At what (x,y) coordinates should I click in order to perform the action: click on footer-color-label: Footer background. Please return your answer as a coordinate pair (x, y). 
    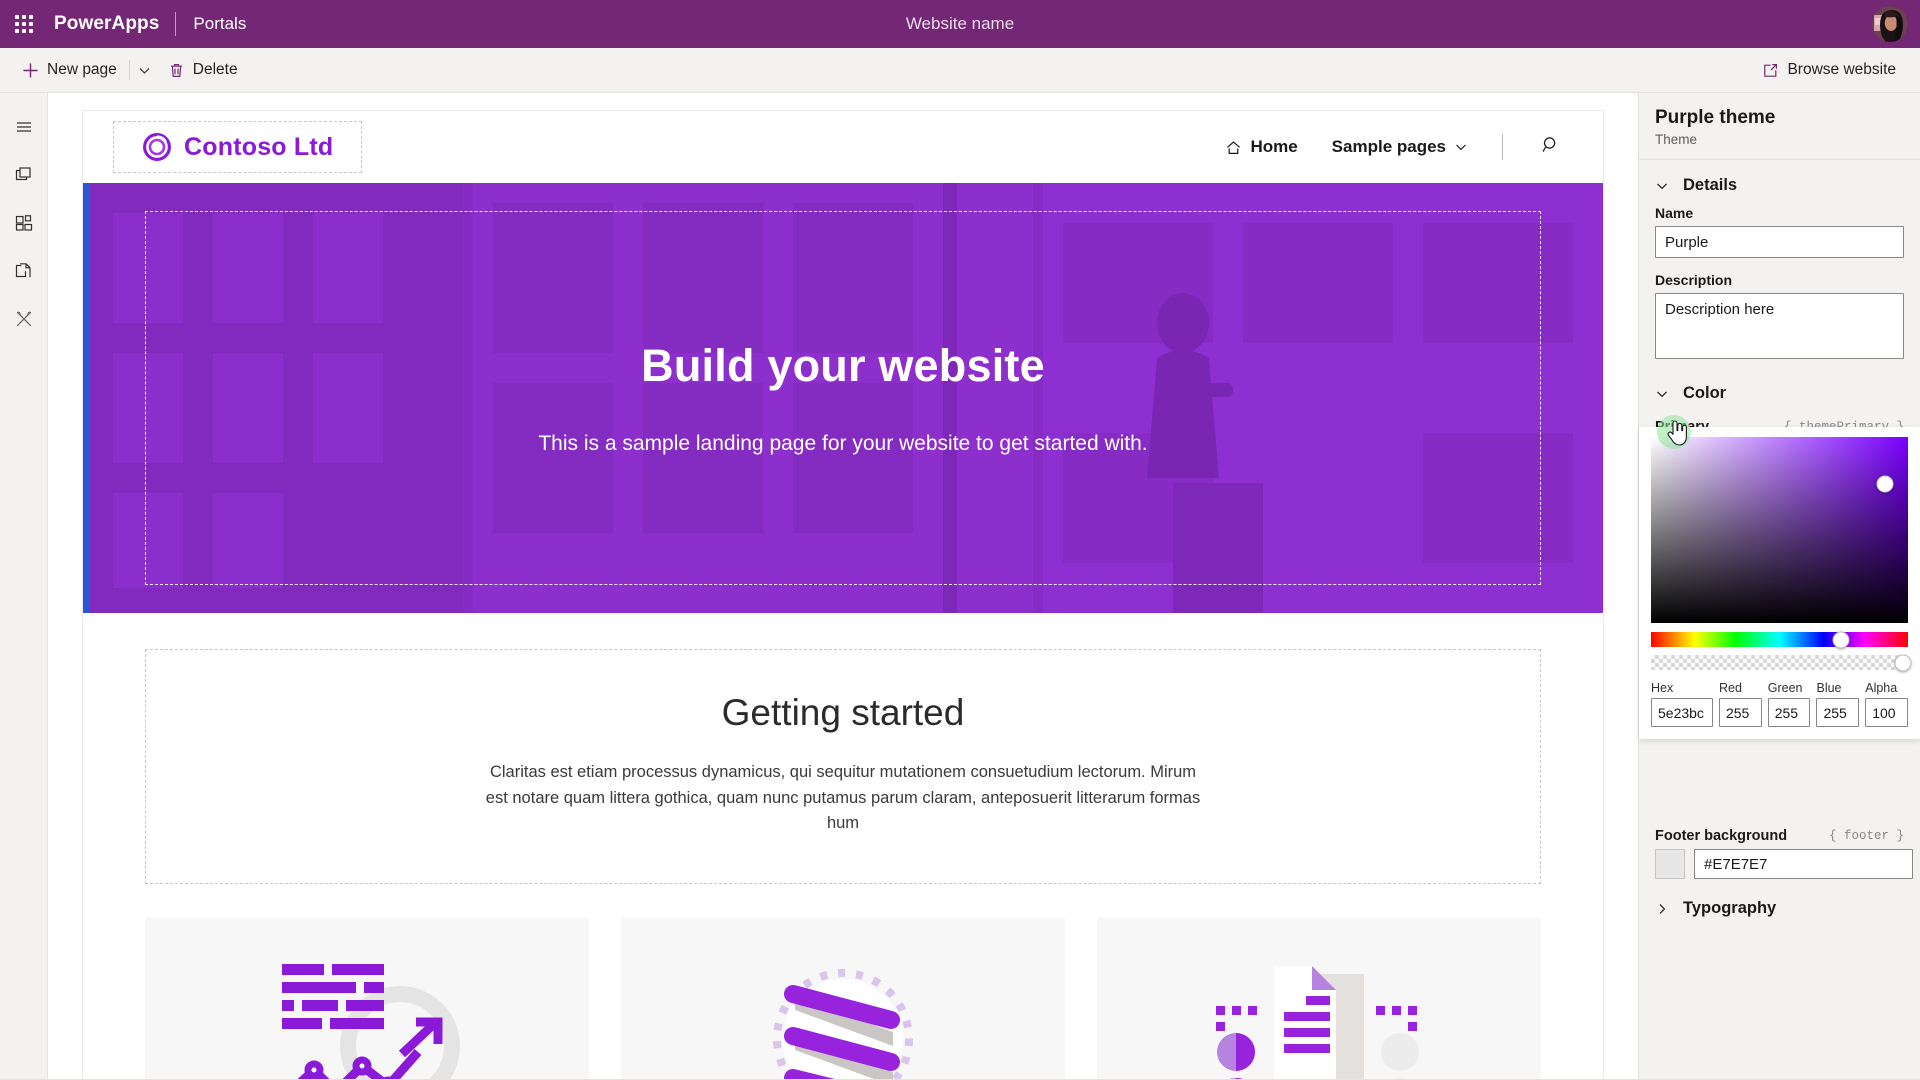
    Looking at the image, I should click on (1721, 836).